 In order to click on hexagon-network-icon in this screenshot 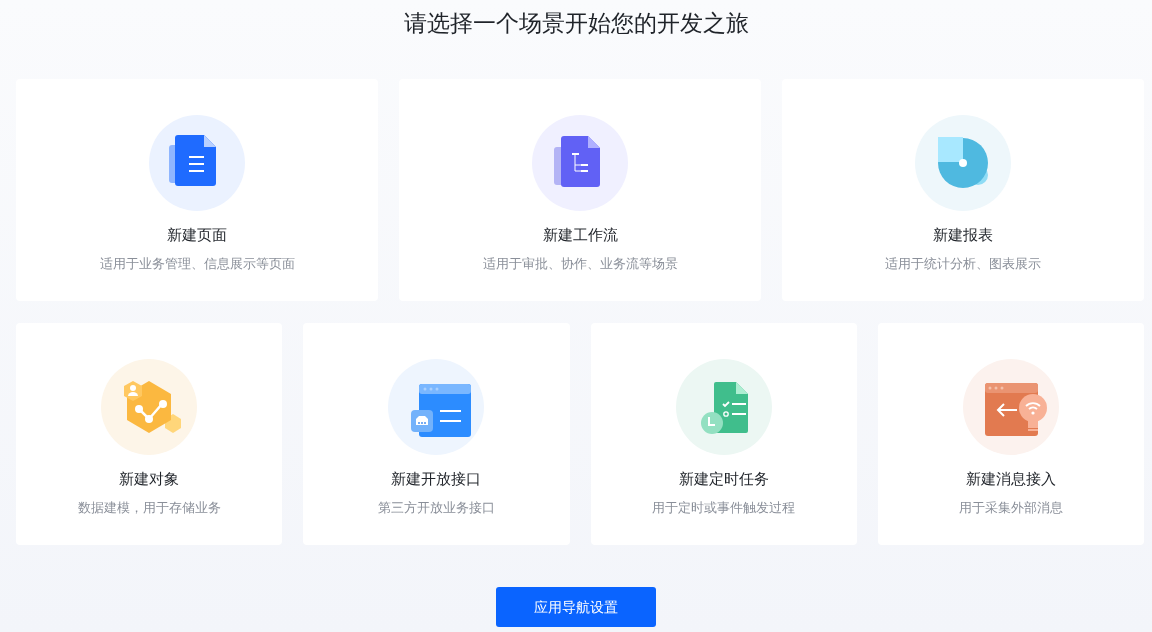, I will do `click(149, 407)`.